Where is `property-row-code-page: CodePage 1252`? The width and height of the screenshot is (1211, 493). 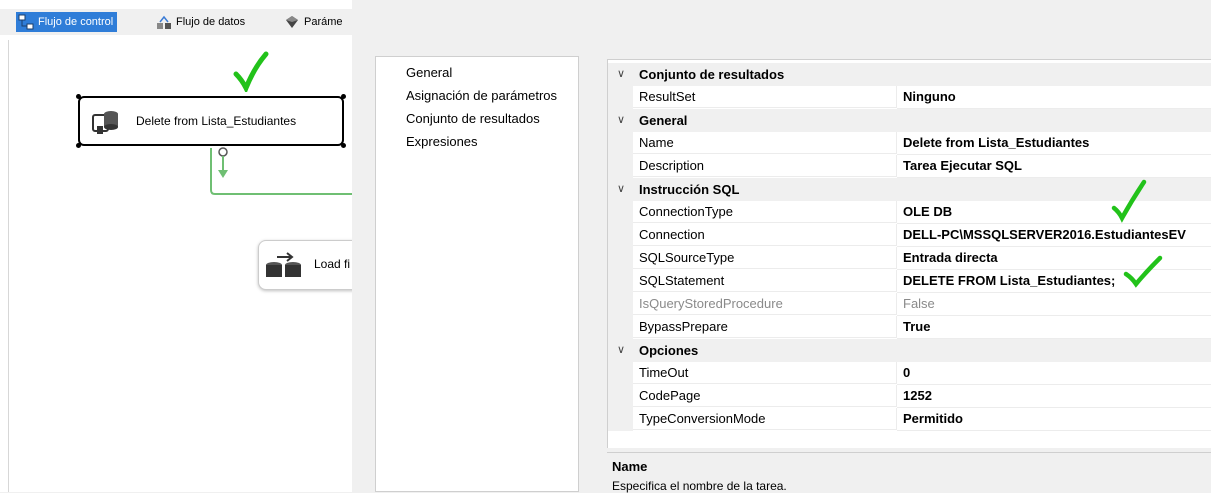
property-row-code-page: CodePage 1252 is located at coordinates (909, 396).